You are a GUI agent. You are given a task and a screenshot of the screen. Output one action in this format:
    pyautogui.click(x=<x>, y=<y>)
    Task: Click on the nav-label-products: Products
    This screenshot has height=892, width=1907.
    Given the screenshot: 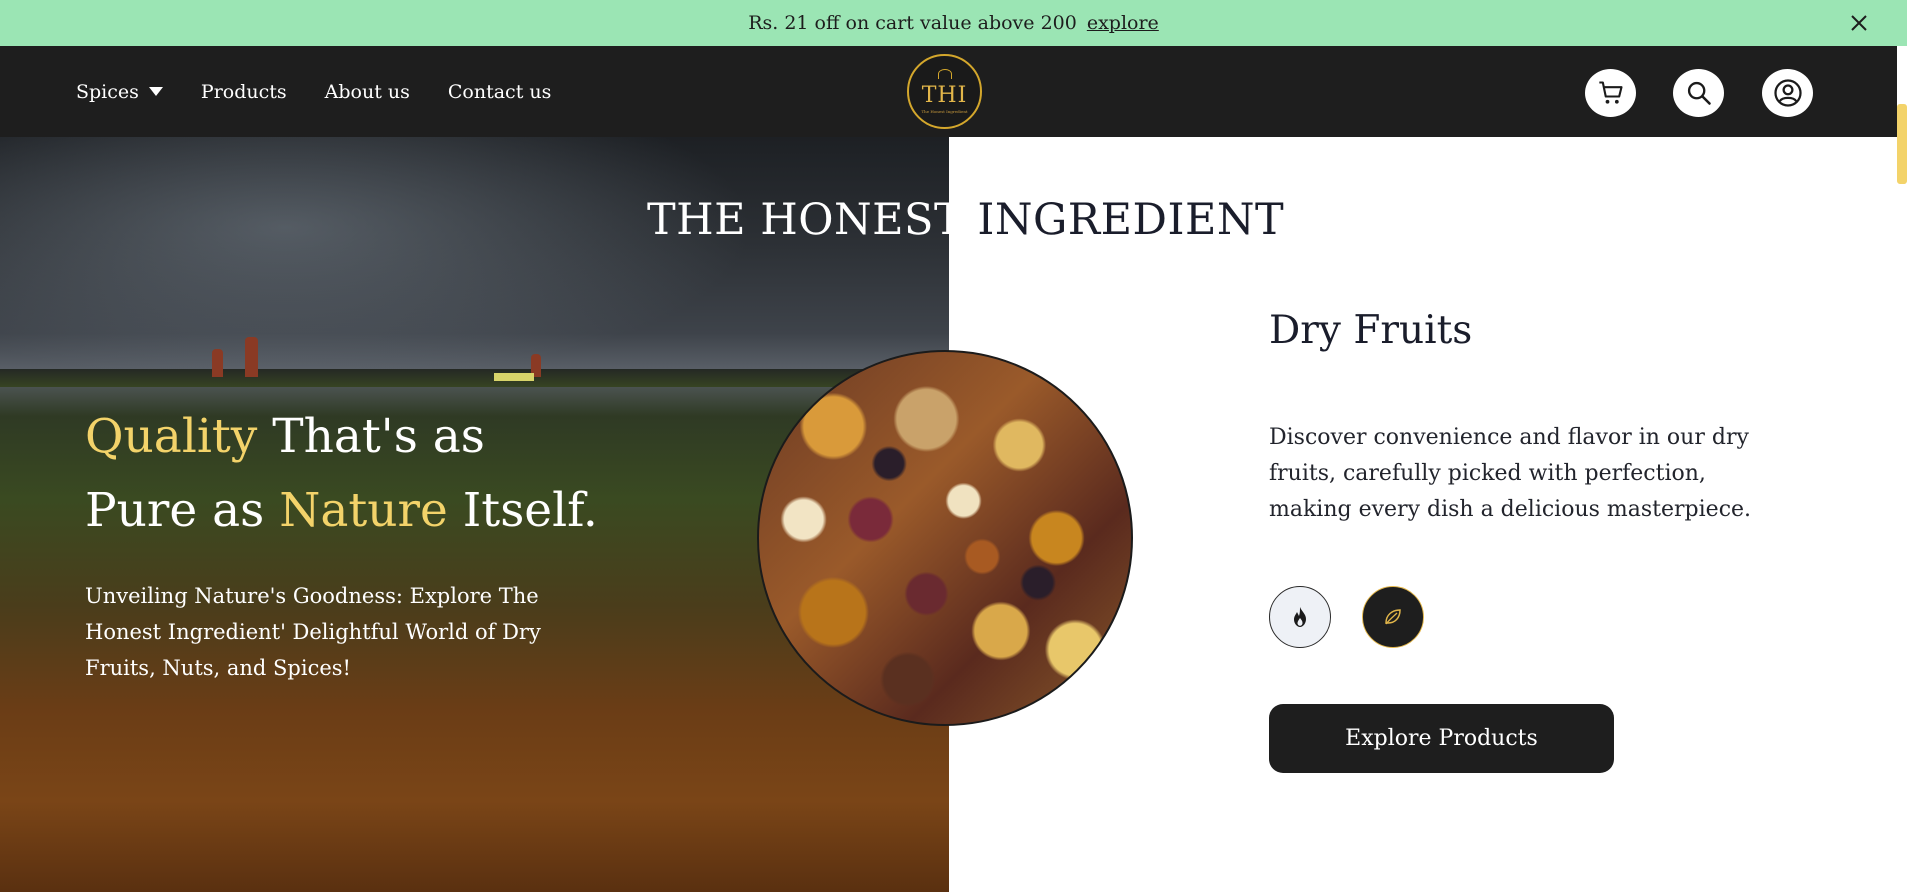 What is the action you would take?
    pyautogui.click(x=243, y=91)
    